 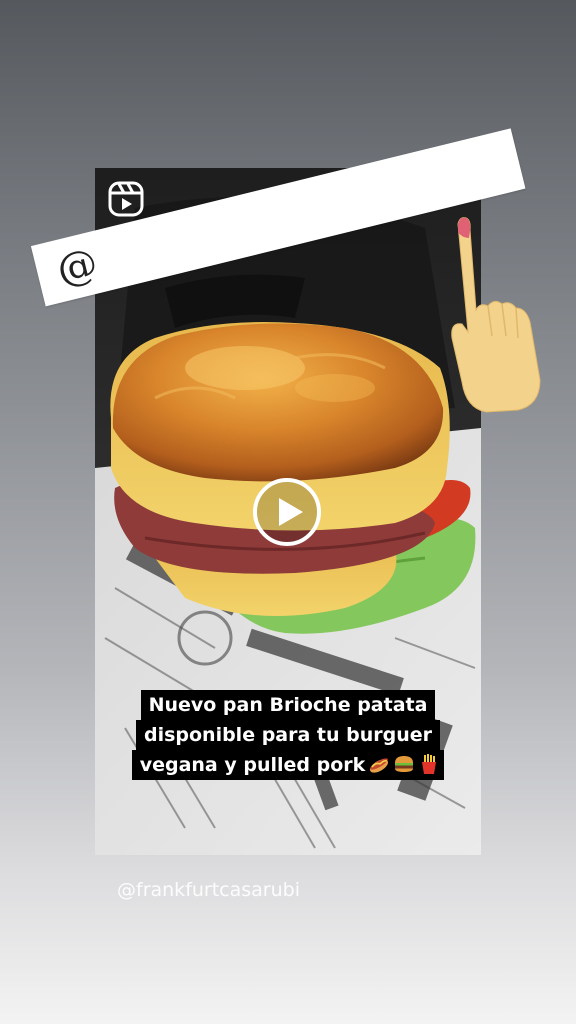 What do you see at coordinates (379, 765) in the screenshot?
I see `hotdog-emoji` at bounding box center [379, 765].